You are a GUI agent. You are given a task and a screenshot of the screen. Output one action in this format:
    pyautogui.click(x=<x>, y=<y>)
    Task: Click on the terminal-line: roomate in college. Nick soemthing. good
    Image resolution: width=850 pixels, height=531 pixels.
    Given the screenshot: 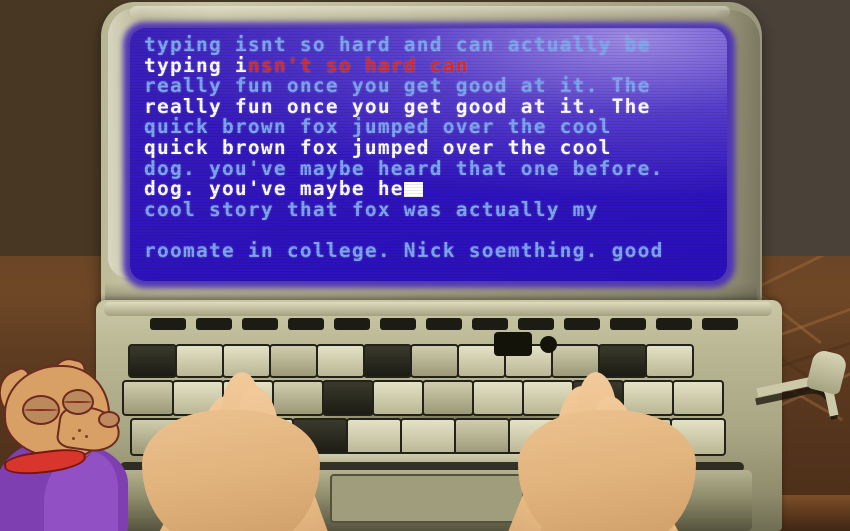 What is the action you would take?
    pyautogui.click(x=432, y=250)
    